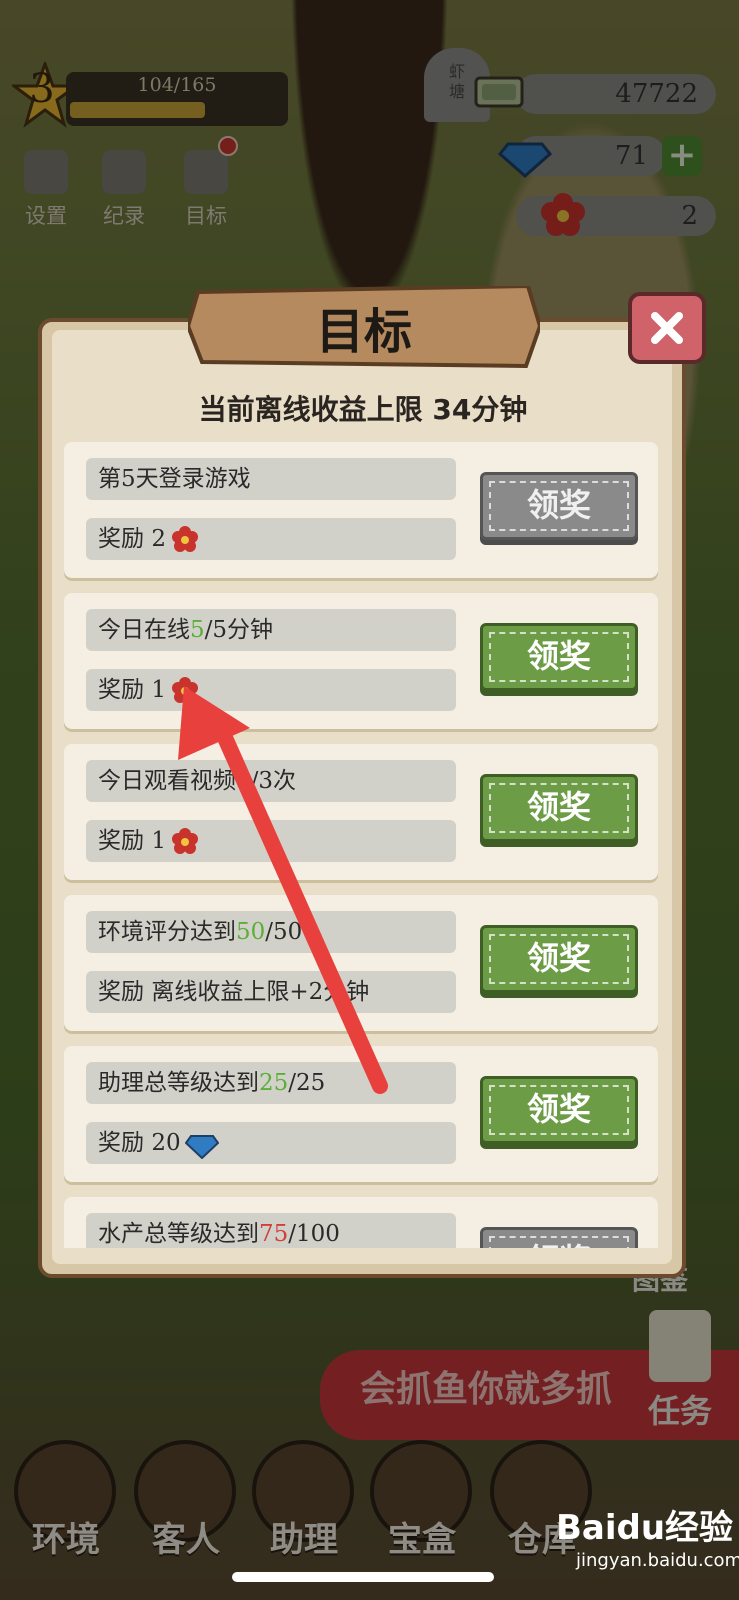 The image size is (739, 1600). Describe the element at coordinates (274, 1083) in the screenshot. I see `task-progress: 25` at that location.